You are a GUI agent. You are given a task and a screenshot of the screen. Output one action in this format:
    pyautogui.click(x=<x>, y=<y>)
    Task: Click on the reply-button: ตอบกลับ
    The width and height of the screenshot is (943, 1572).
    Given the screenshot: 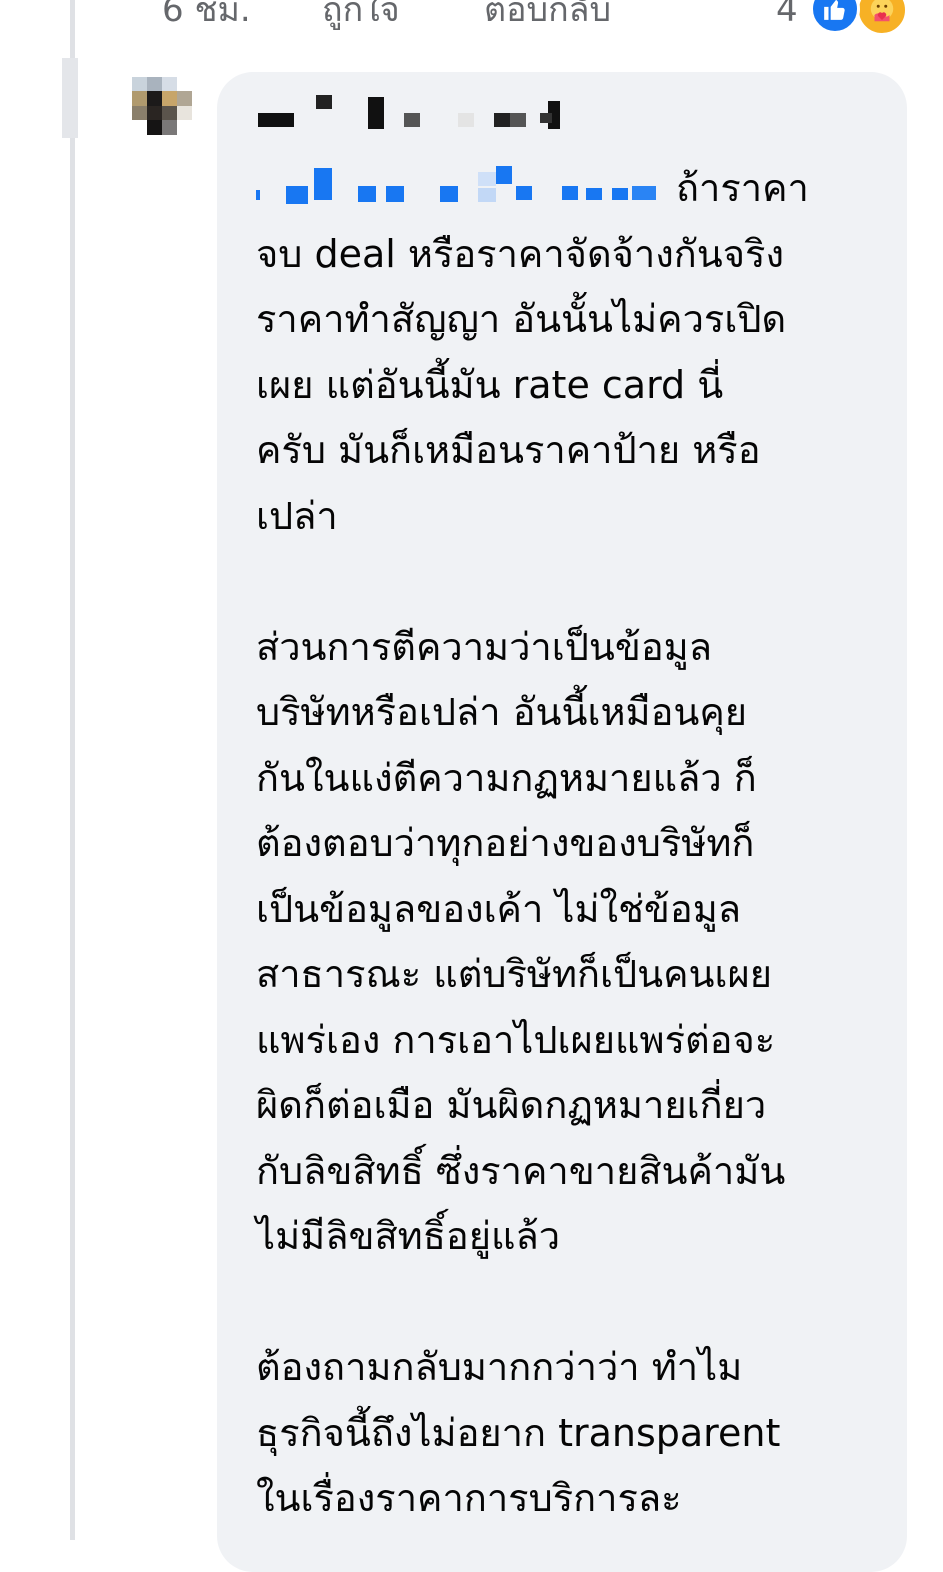 What is the action you would take?
    pyautogui.click(x=547, y=17)
    